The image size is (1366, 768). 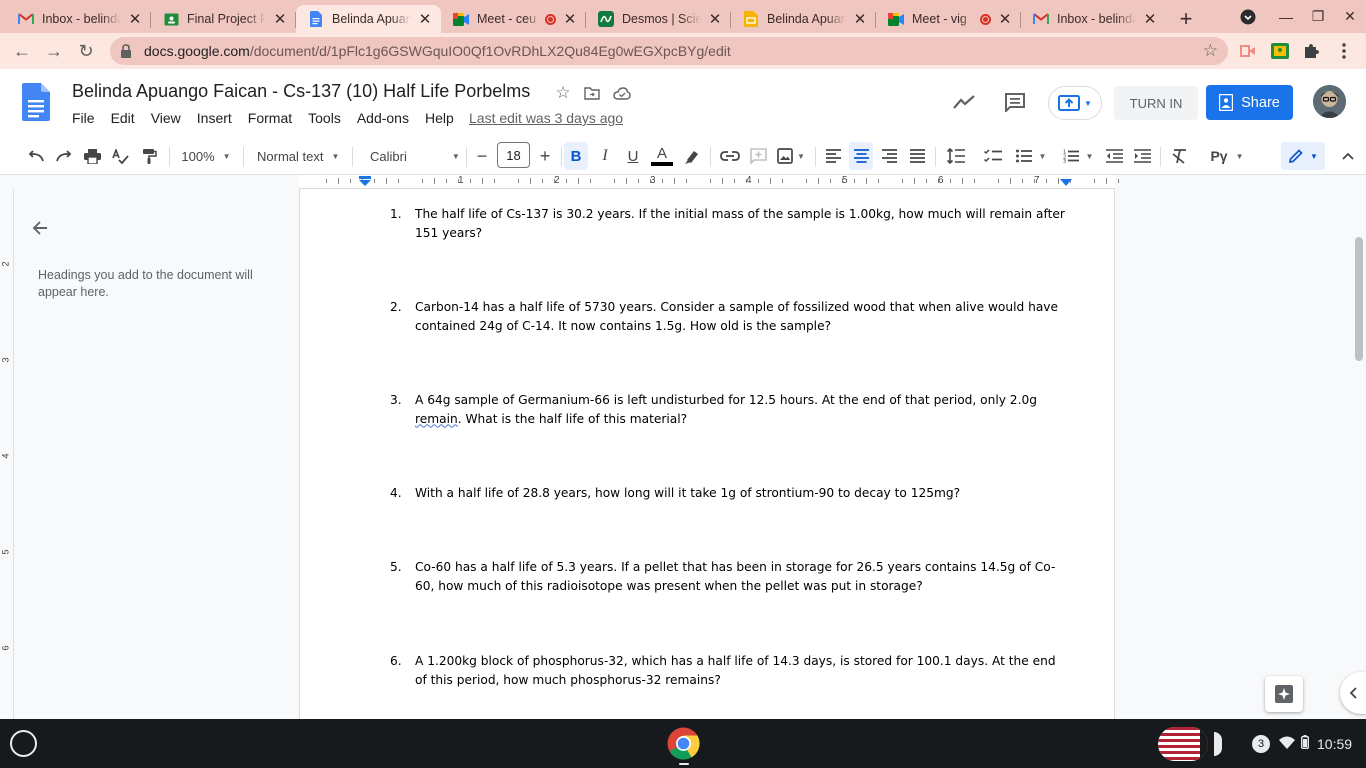 What do you see at coordinates (123, 118) in the screenshot?
I see `menu-edit: Edit` at bounding box center [123, 118].